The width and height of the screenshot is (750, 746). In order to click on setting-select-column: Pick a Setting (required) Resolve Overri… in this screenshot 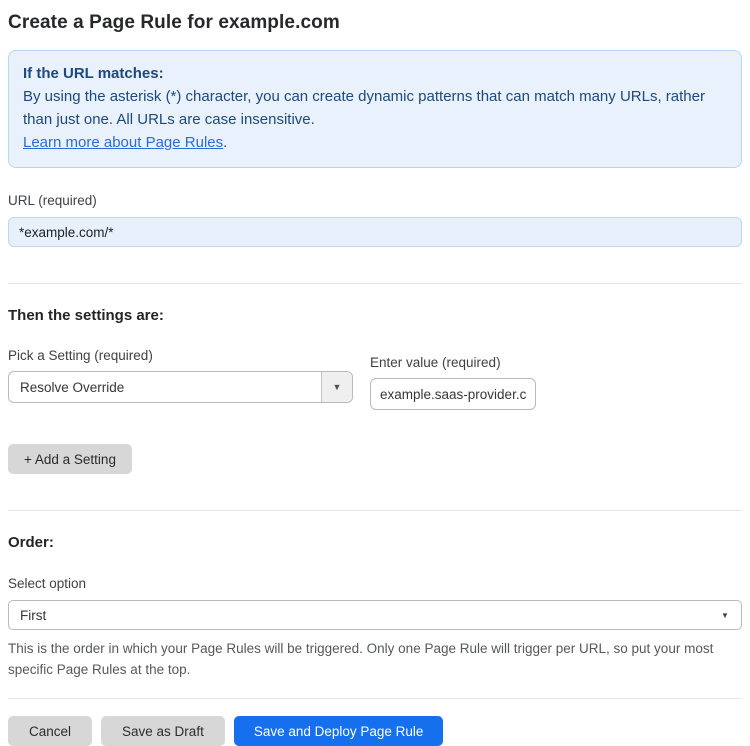, I will do `click(180, 363)`.